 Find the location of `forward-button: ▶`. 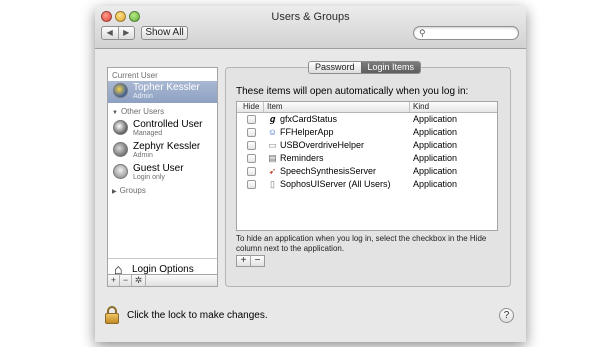

forward-button: ▶ is located at coordinates (126, 33).